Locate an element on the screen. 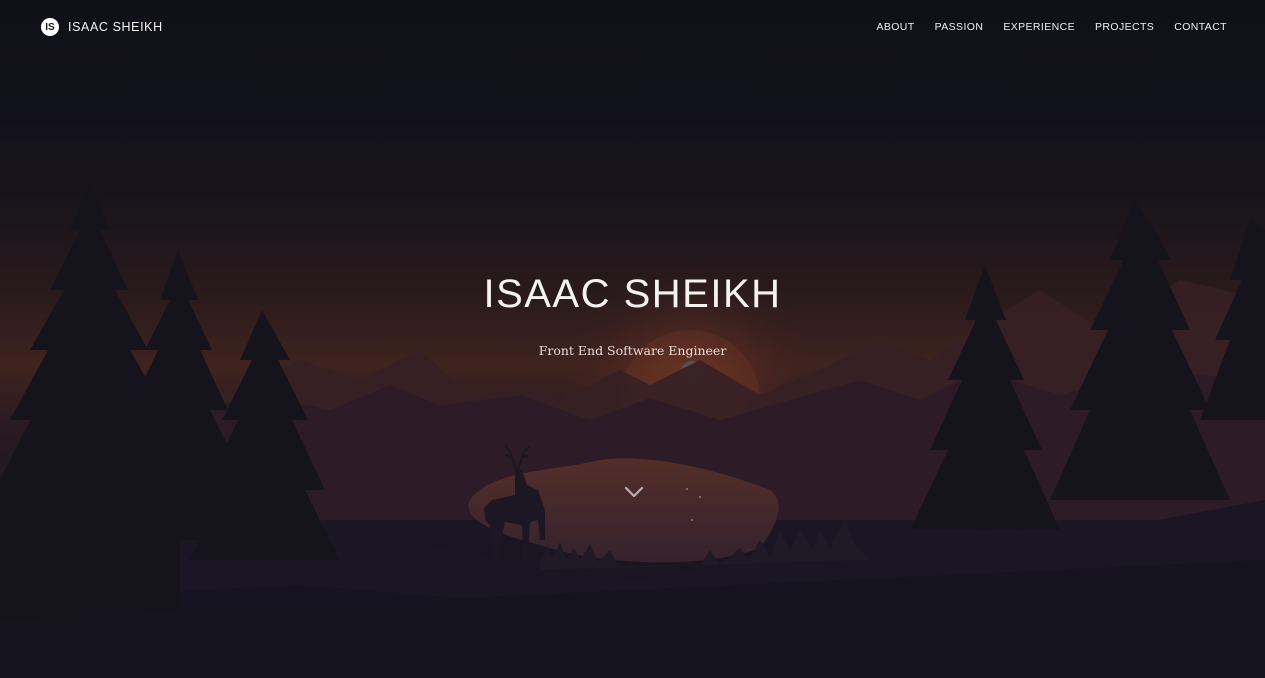 This screenshot has width=1265, height=678. brand-home-link: IS ISAAC SHEIKH is located at coordinates (102, 27).